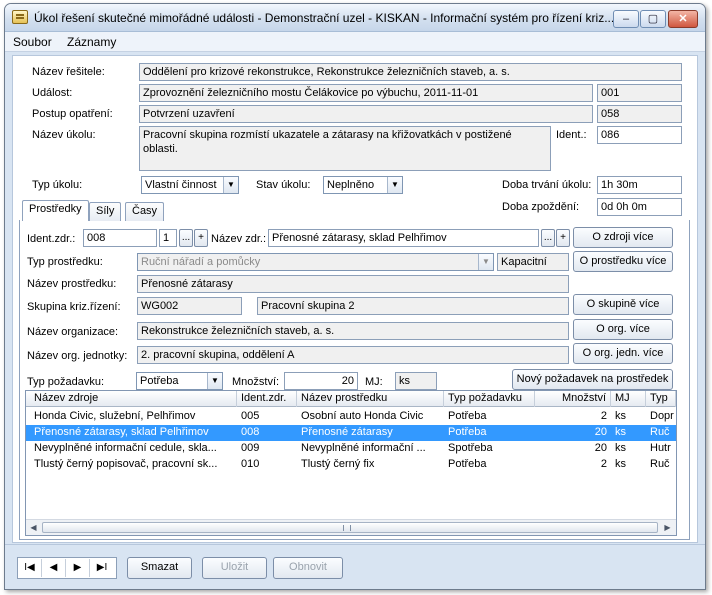 The image size is (712, 595). I want to click on column-header: Název prostředku, so click(370, 399).